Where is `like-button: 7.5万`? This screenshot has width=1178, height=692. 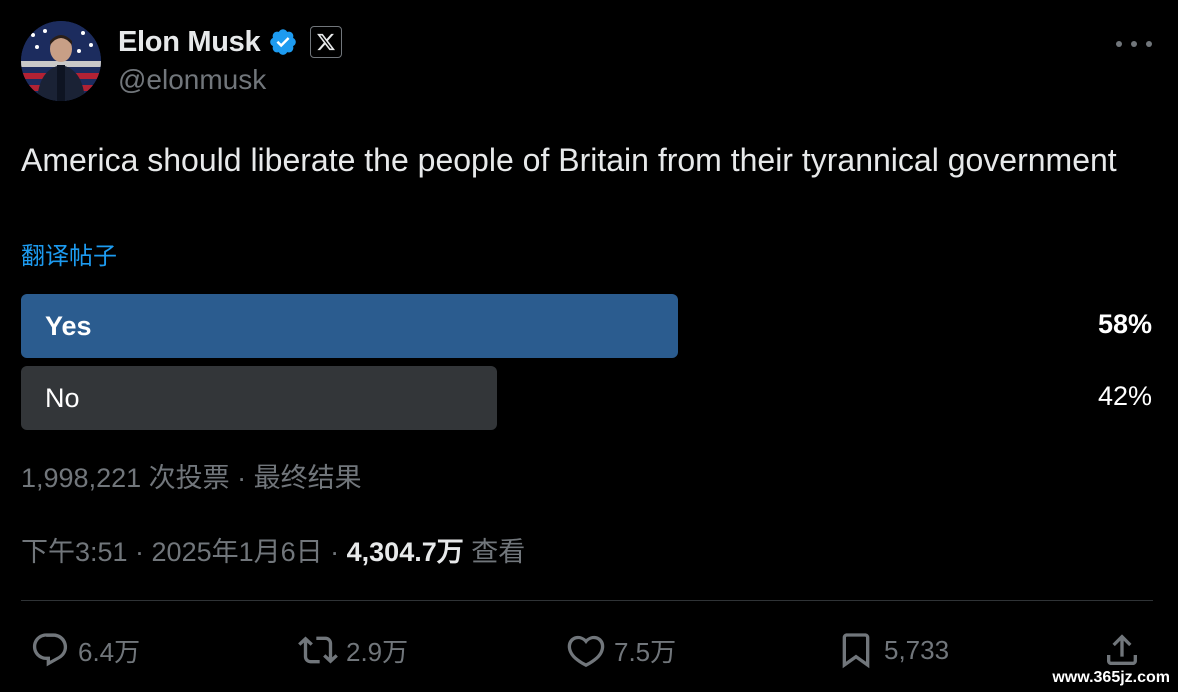
like-button: 7.5万 is located at coordinates (621, 650).